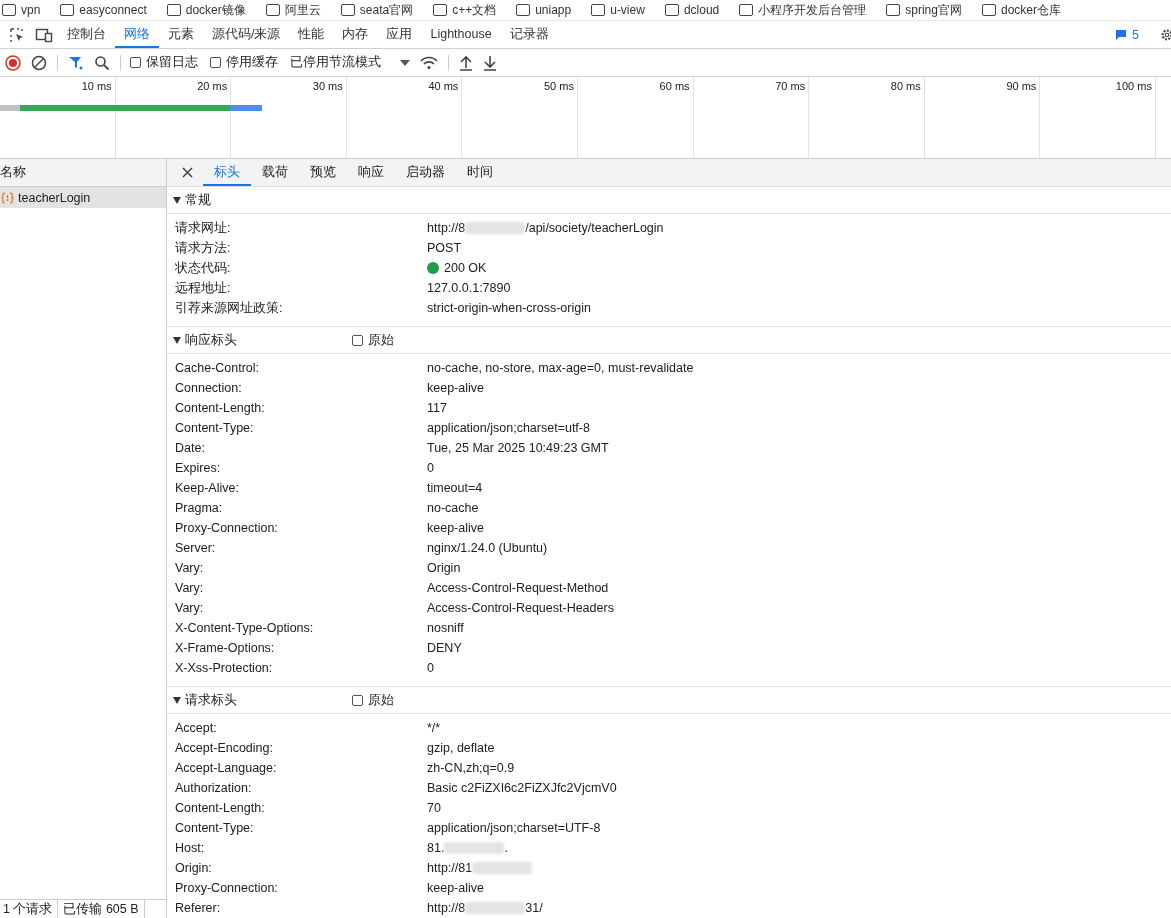 This screenshot has height=918, width=1171. I want to click on message-icon, so click(1121, 34).